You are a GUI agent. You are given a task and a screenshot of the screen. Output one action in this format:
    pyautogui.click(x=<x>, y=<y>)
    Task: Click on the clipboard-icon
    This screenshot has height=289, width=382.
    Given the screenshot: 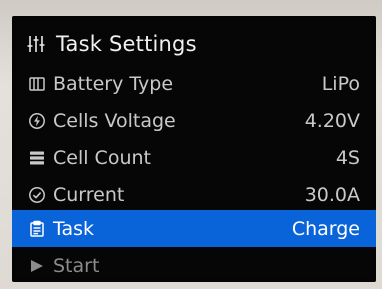 What is the action you would take?
    pyautogui.click(x=37, y=229)
    